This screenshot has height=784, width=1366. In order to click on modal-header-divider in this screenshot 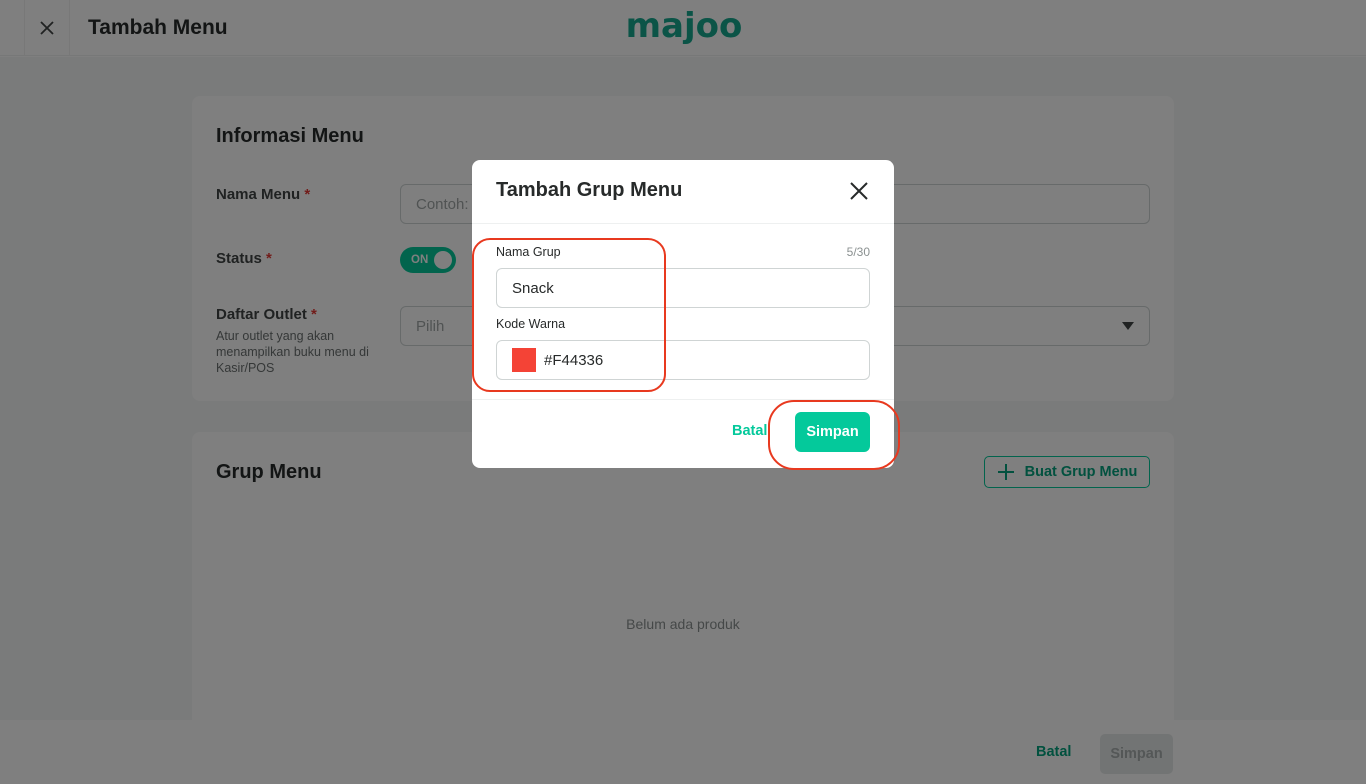, I will do `click(683, 223)`.